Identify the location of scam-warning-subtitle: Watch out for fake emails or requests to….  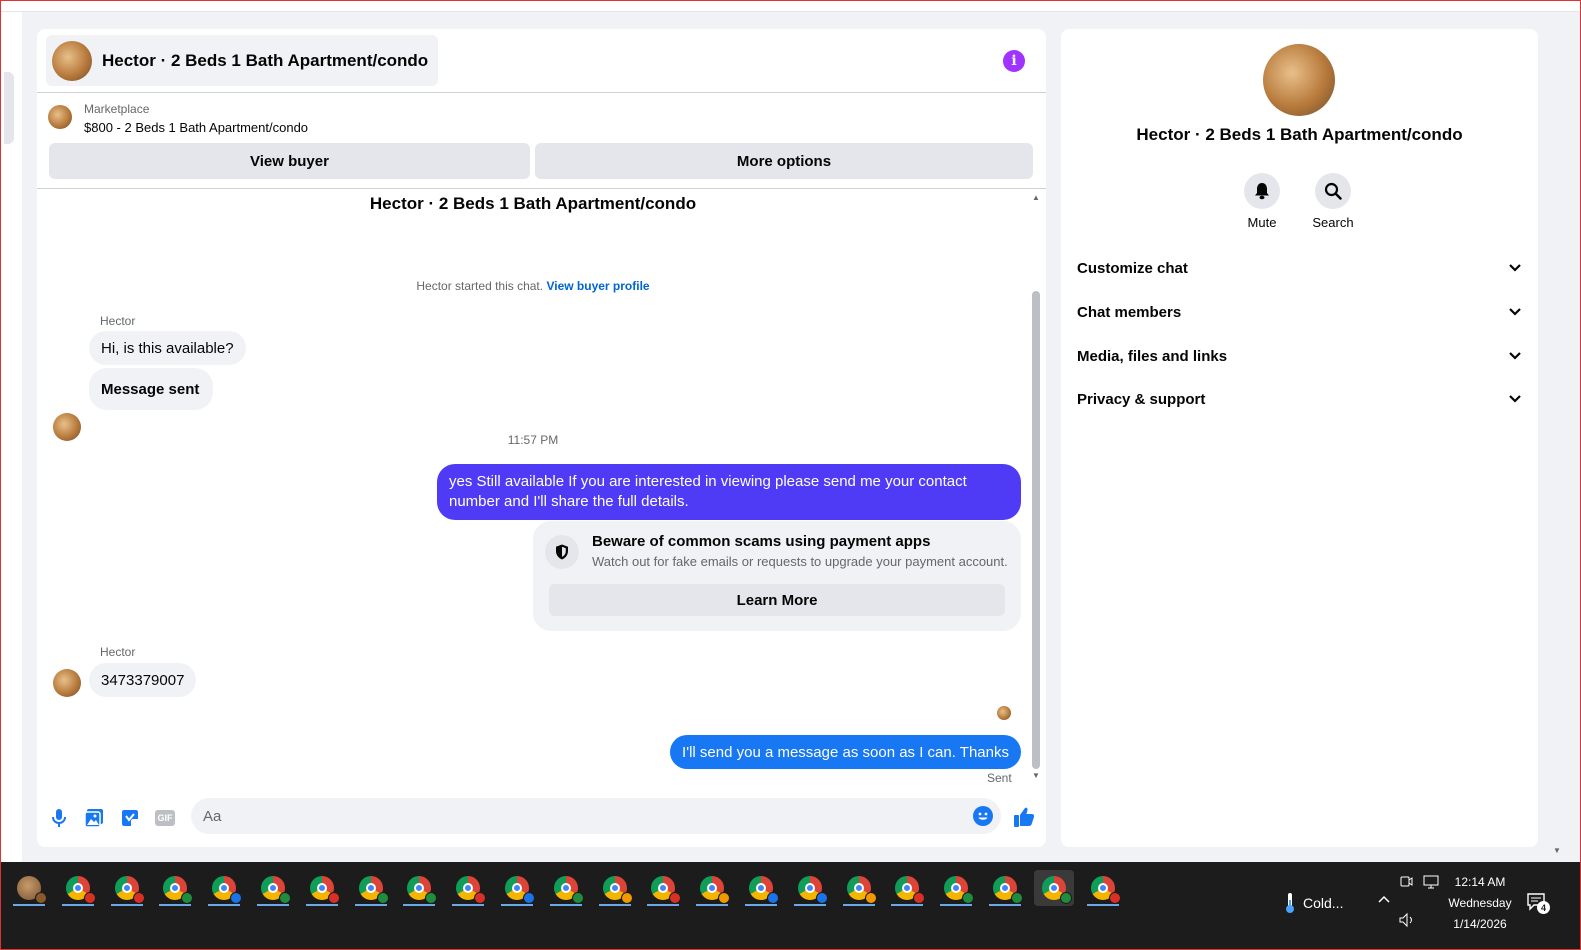
(800, 561).